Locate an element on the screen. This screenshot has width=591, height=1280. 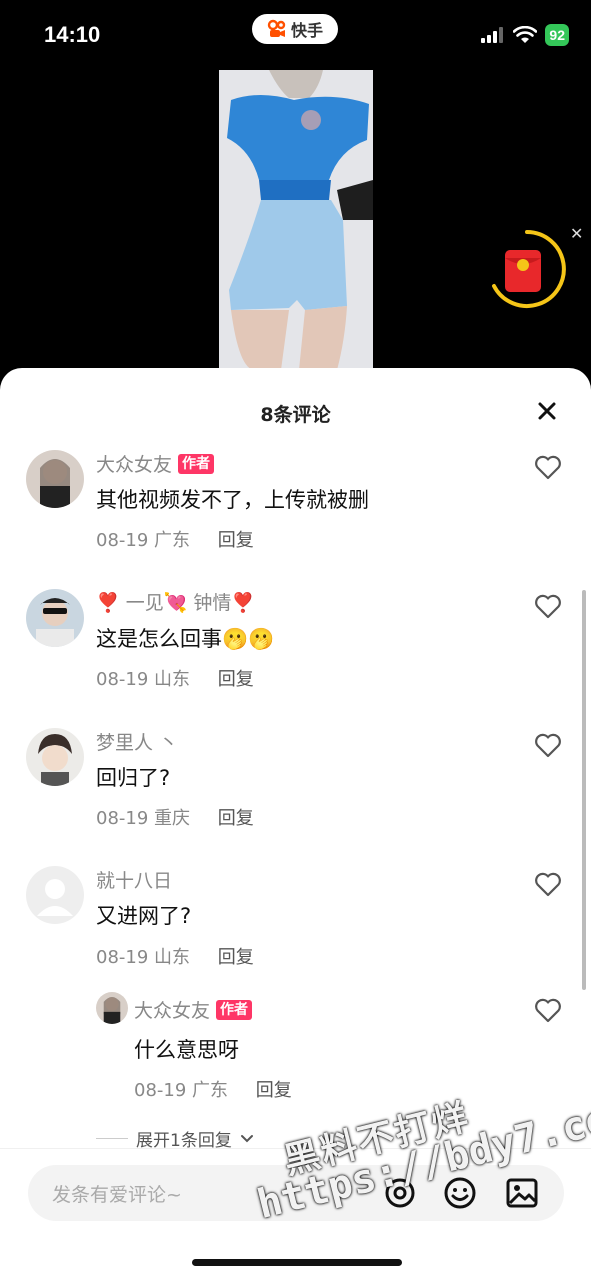
kuaishou-logo-icon is located at coordinates (276, 28).